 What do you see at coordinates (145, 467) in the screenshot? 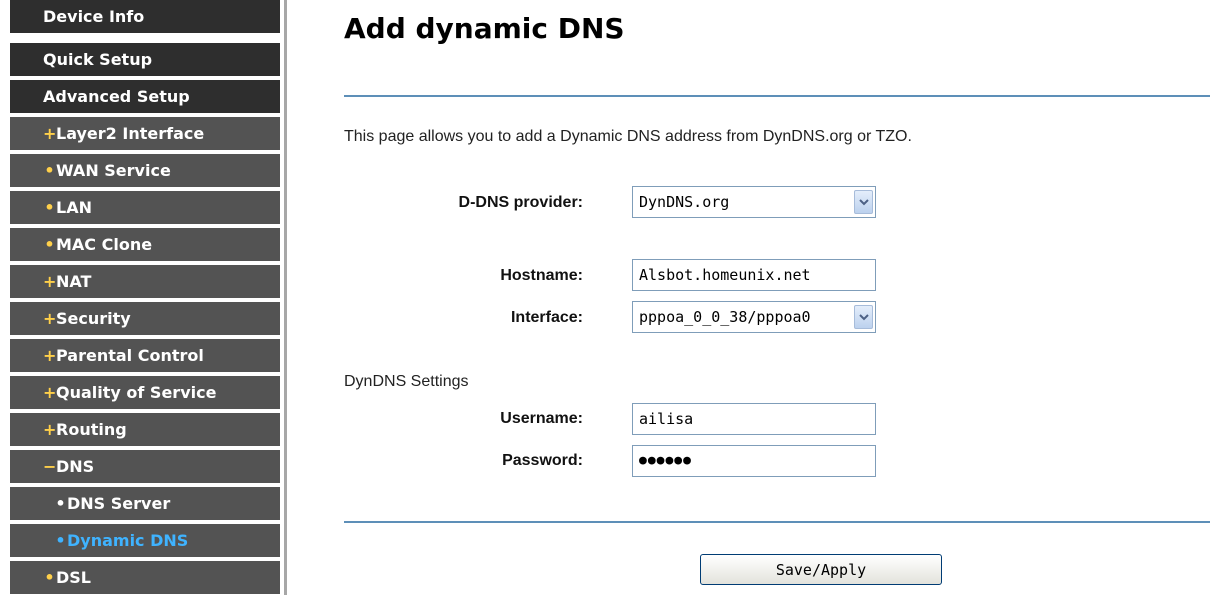
I see `nav-dns: −DNS` at bounding box center [145, 467].